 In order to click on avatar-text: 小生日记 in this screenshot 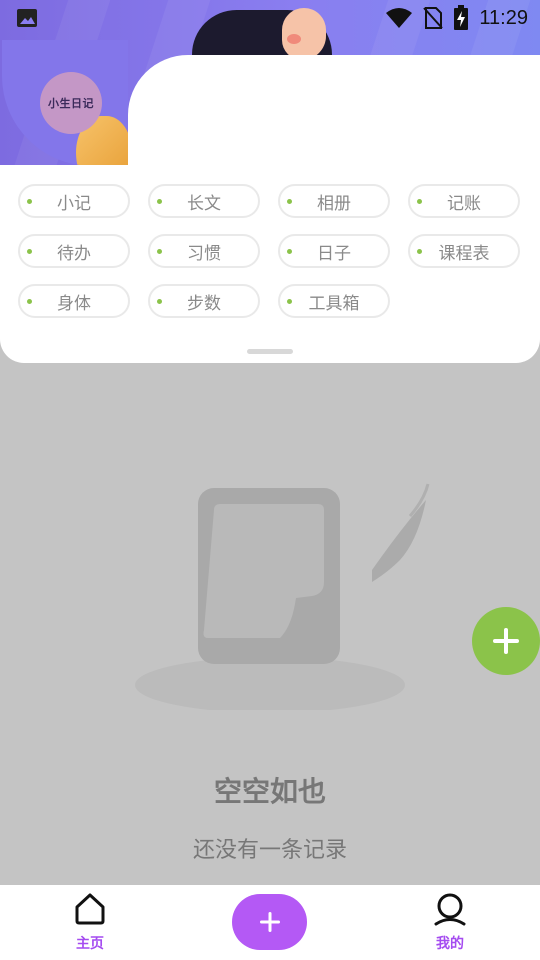, I will do `click(71, 103)`.